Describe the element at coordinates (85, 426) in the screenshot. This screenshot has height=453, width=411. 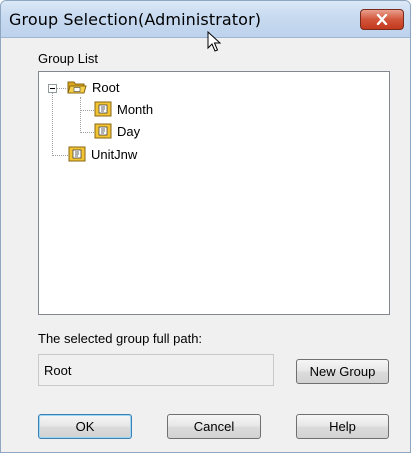
I see `ok-button: OK` at that location.